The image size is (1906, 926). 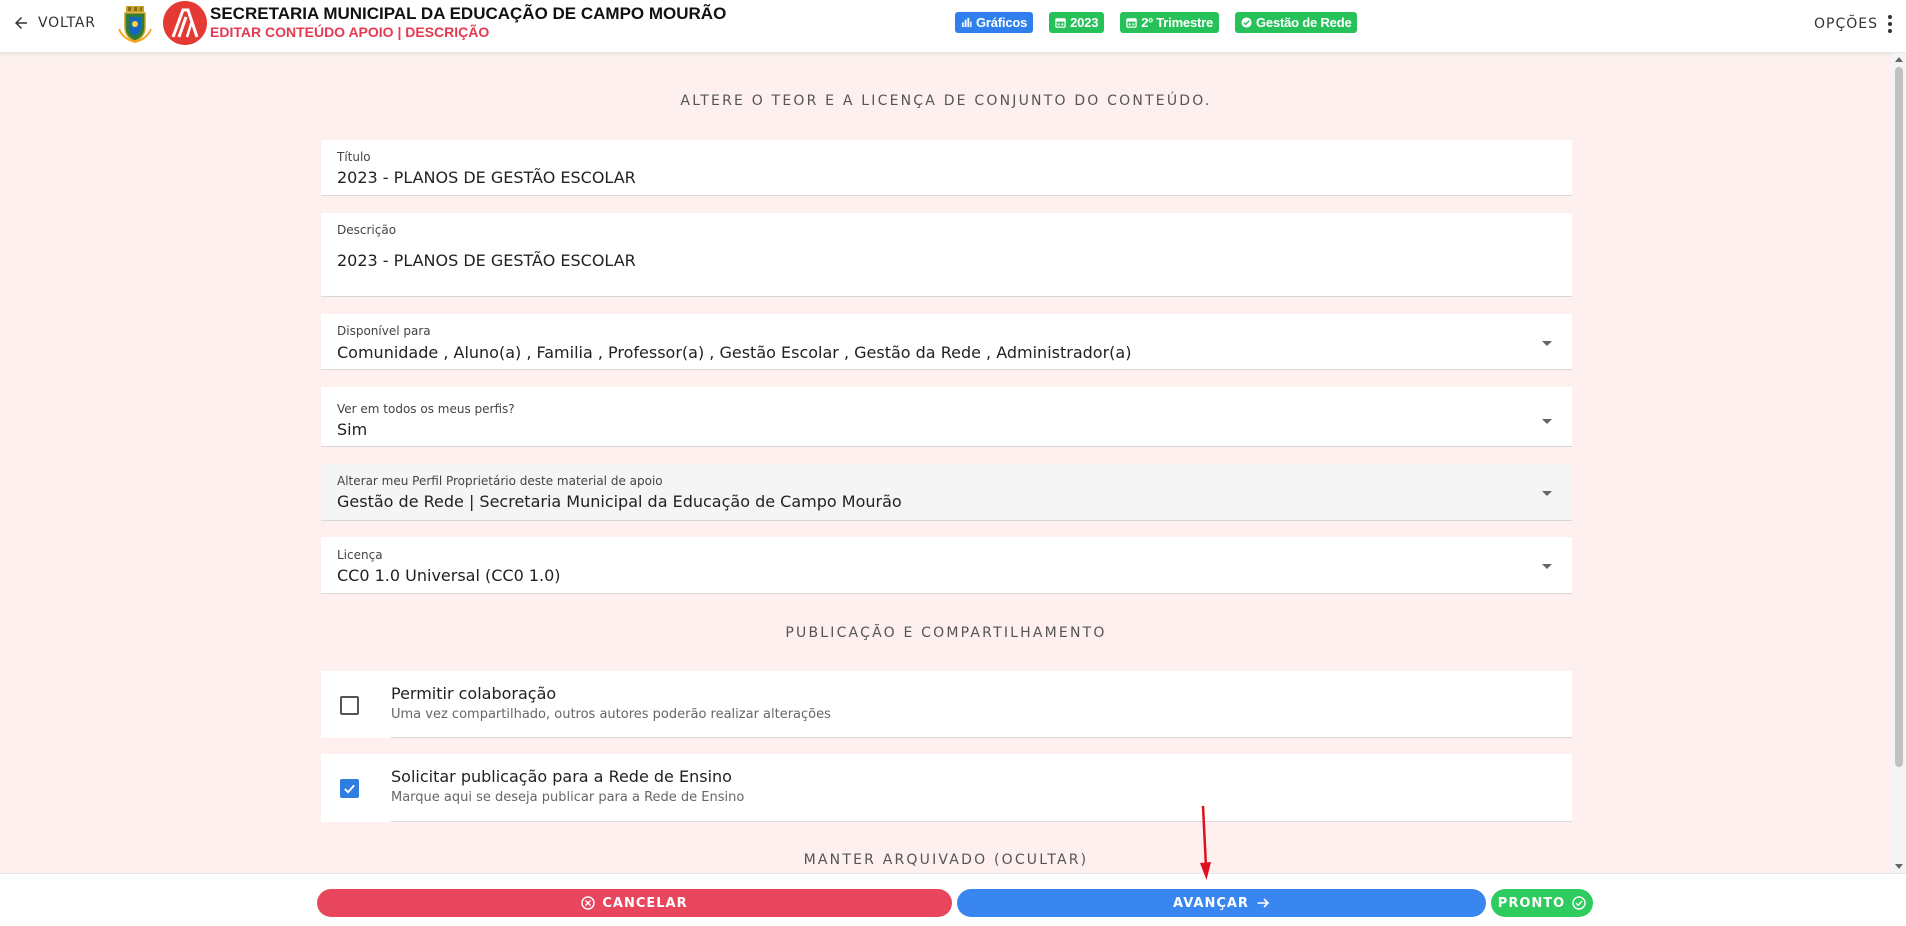 I want to click on arrow-right-icon, so click(x=1263, y=903).